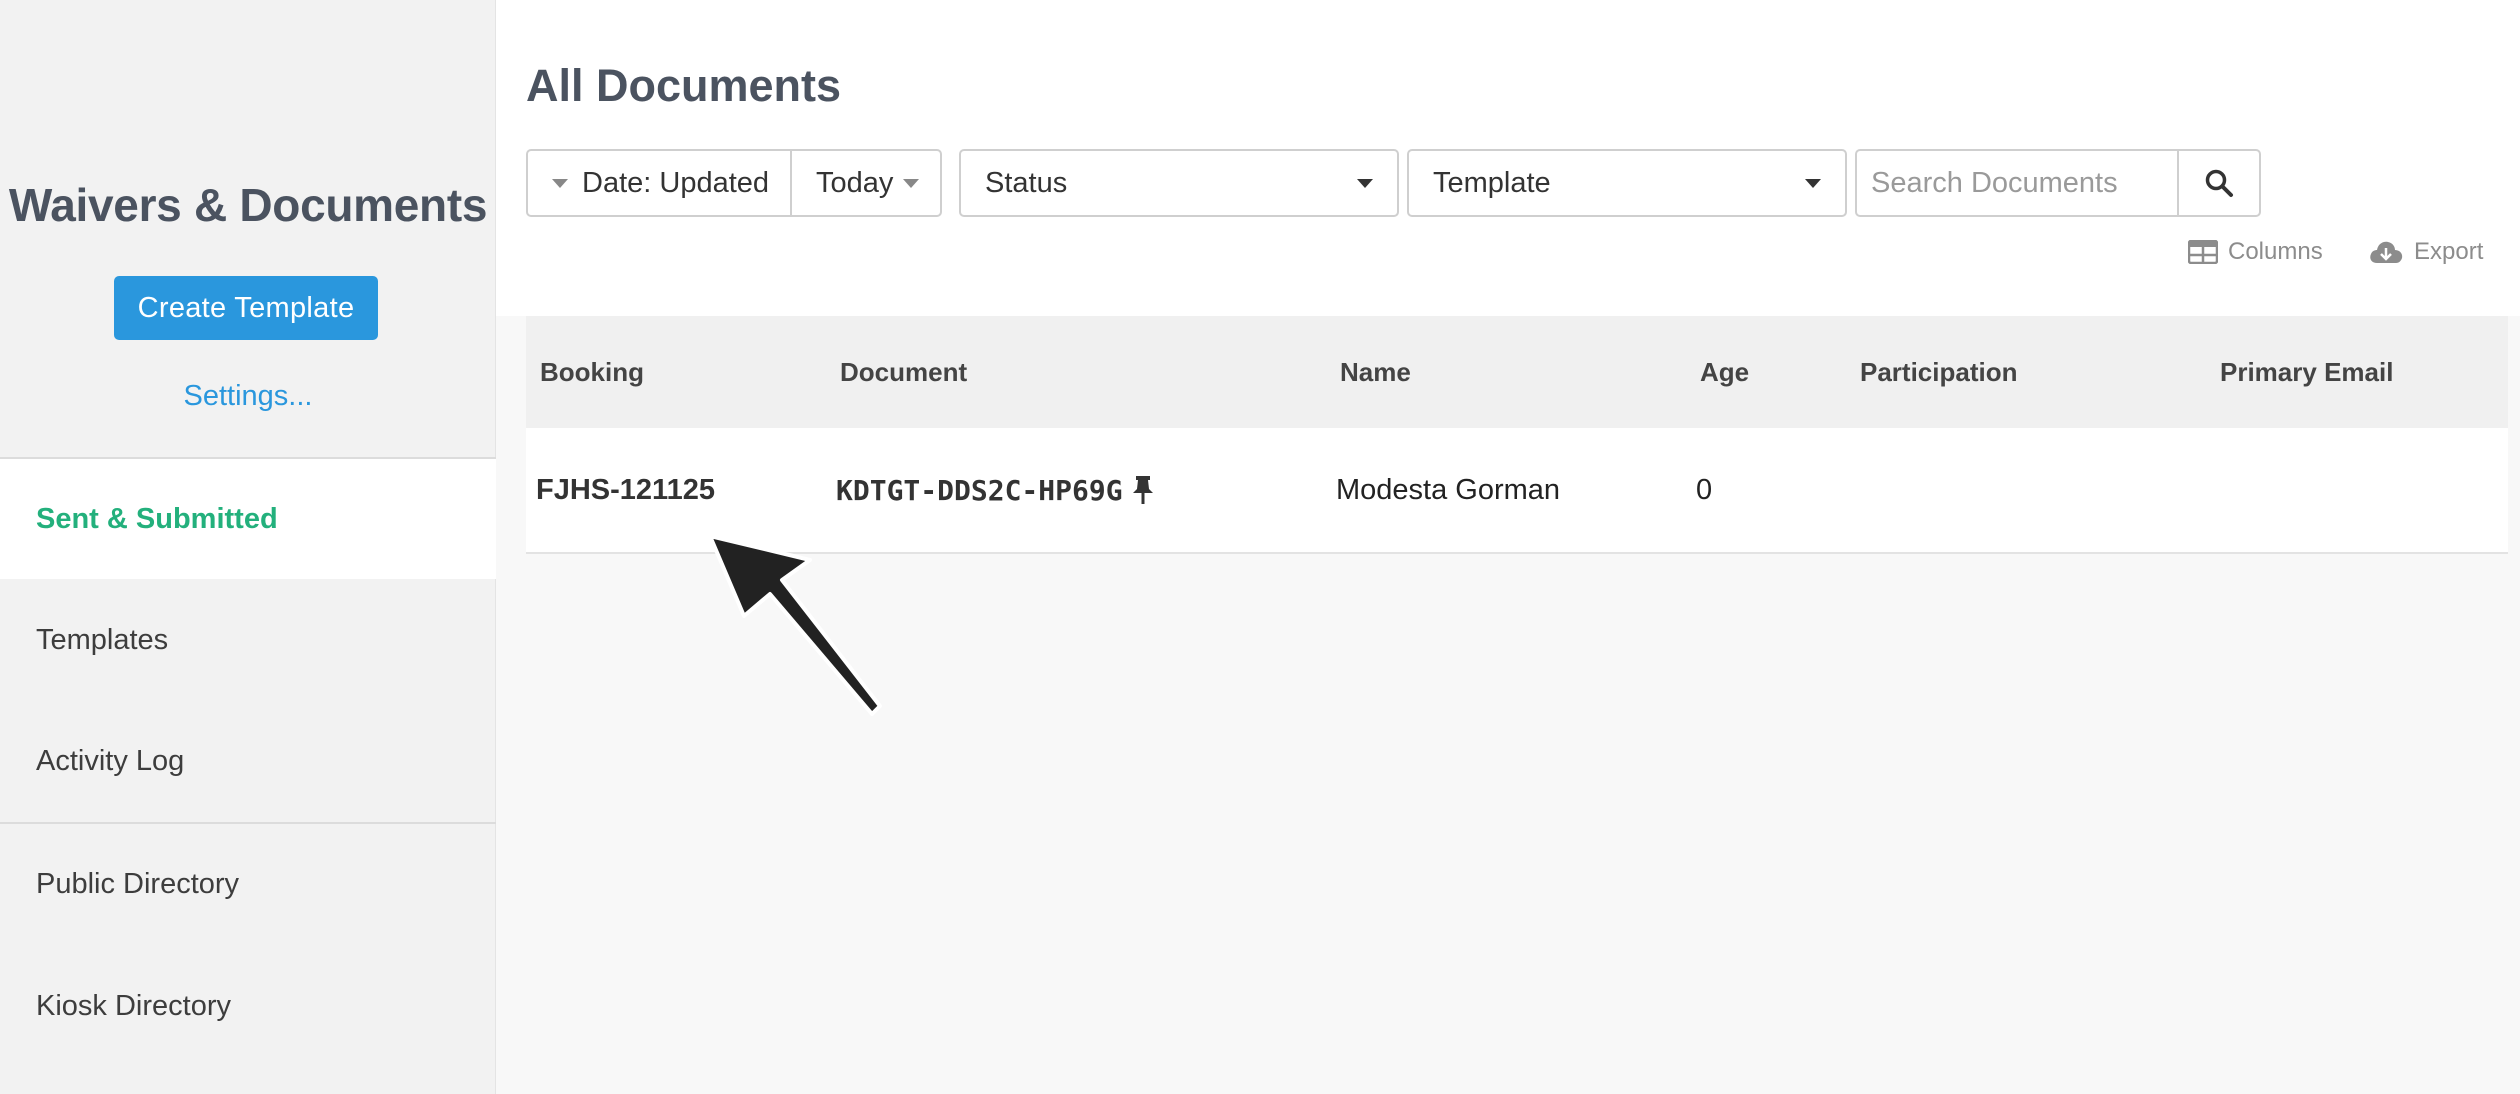  I want to click on age-cell: 0, so click(1704, 489).